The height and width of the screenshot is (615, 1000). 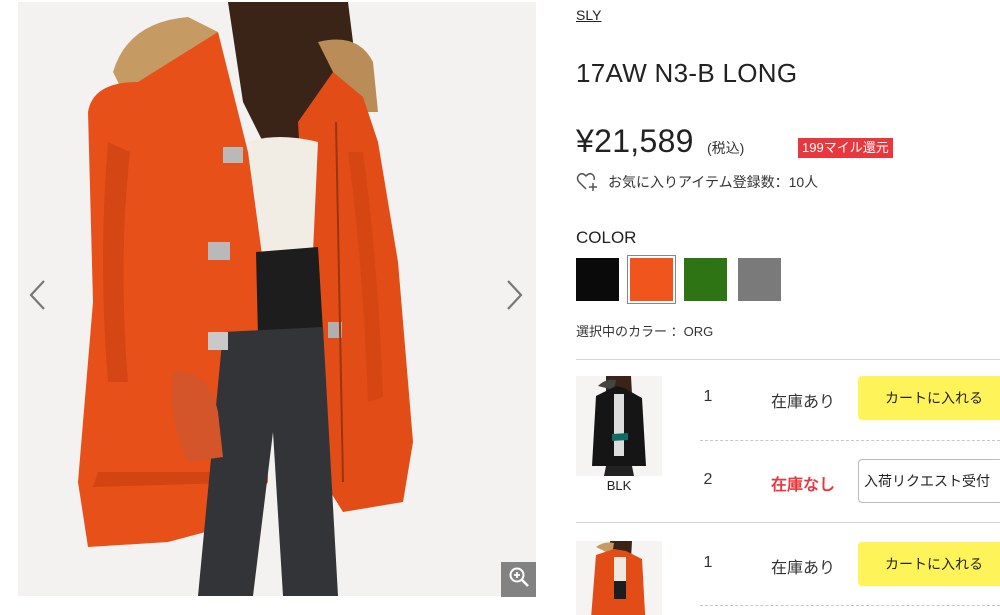 What do you see at coordinates (687, 73) in the screenshot?
I see `product-title: 17AW N3-B LONG` at bounding box center [687, 73].